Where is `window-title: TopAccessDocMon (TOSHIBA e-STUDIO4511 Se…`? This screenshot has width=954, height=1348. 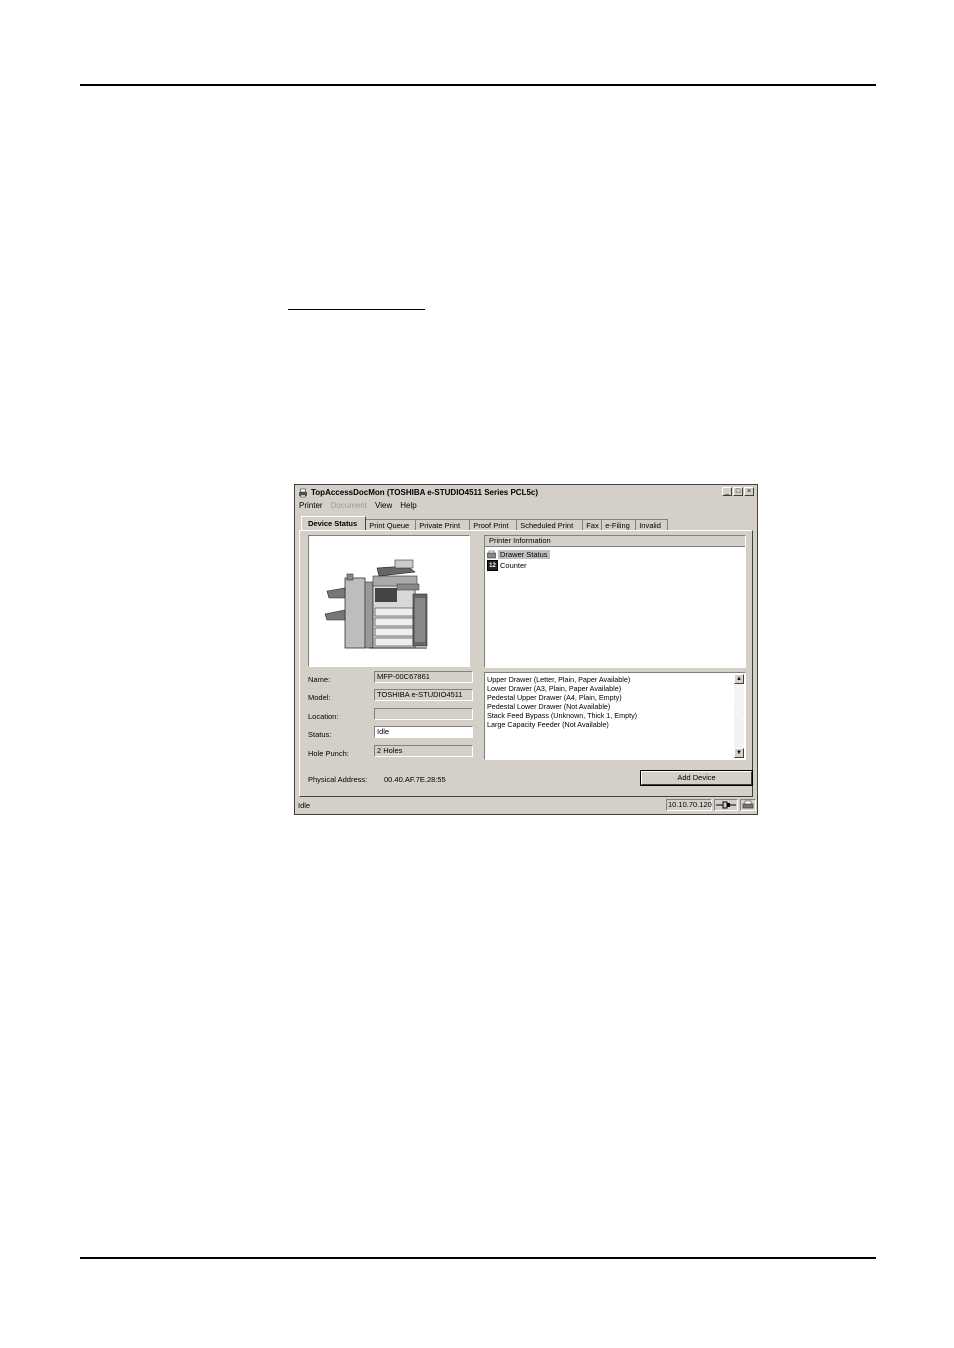
window-title: TopAccessDocMon (TOSHIBA e-STUDIO4511 Se… is located at coordinates (425, 492).